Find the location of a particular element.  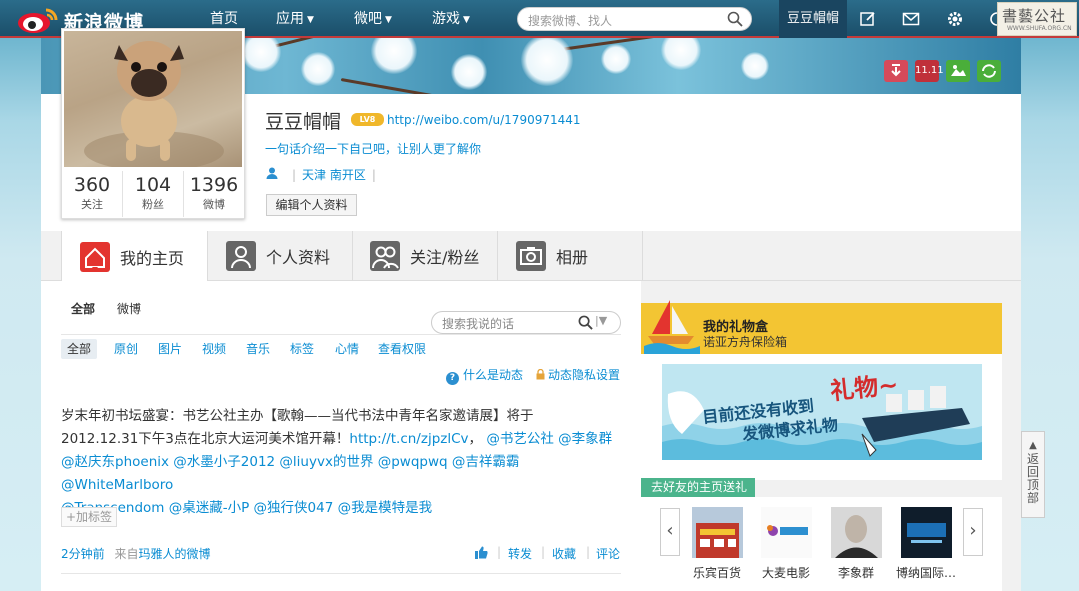

camera-icon is located at coordinates (531, 256).